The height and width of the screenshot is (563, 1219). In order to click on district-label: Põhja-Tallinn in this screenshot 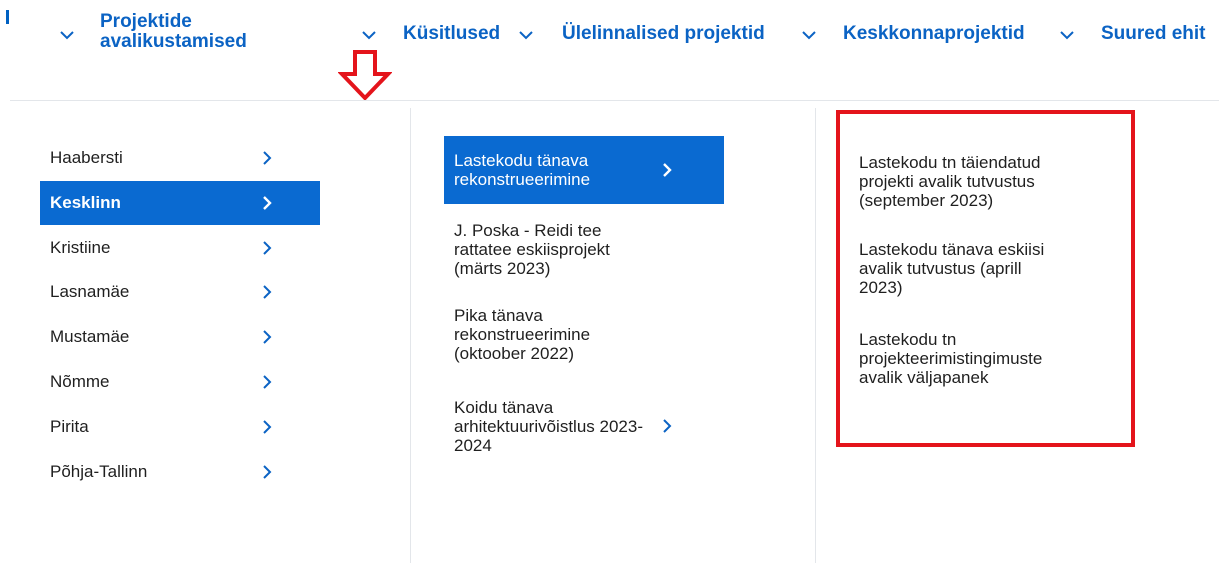, I will do `click(99, 471)`.